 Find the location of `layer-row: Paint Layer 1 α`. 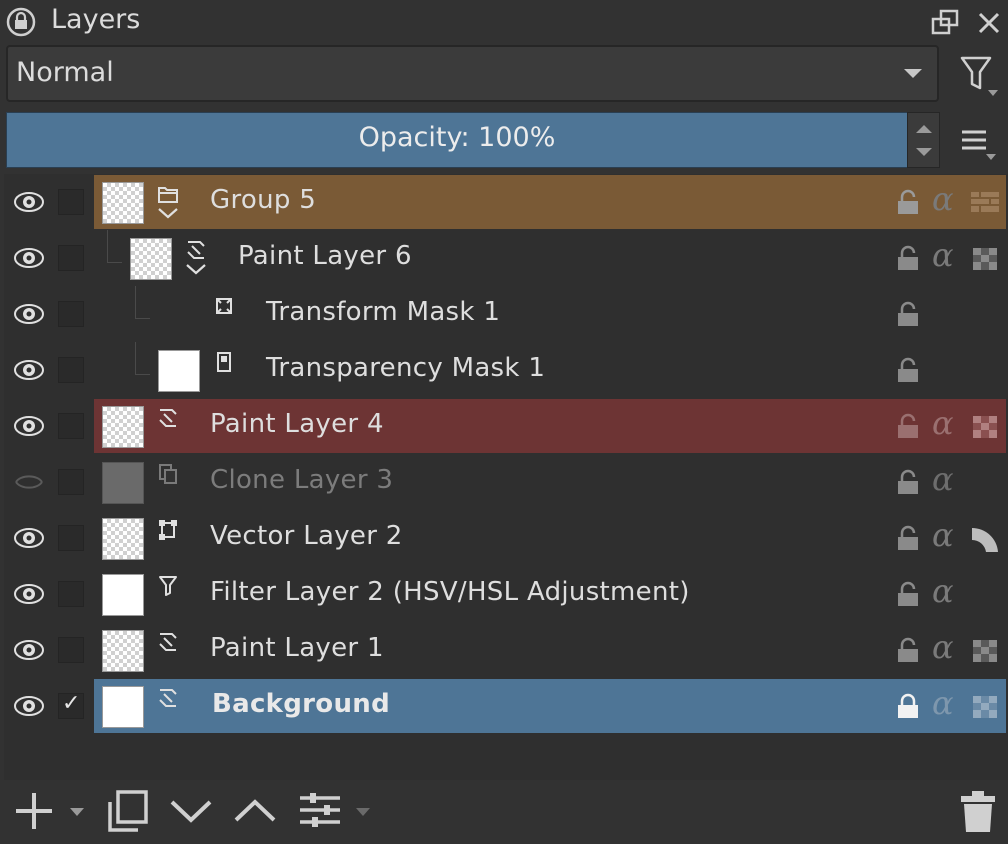

layer-row: Paint Layer 1 α is located at coordinates (506, 650).